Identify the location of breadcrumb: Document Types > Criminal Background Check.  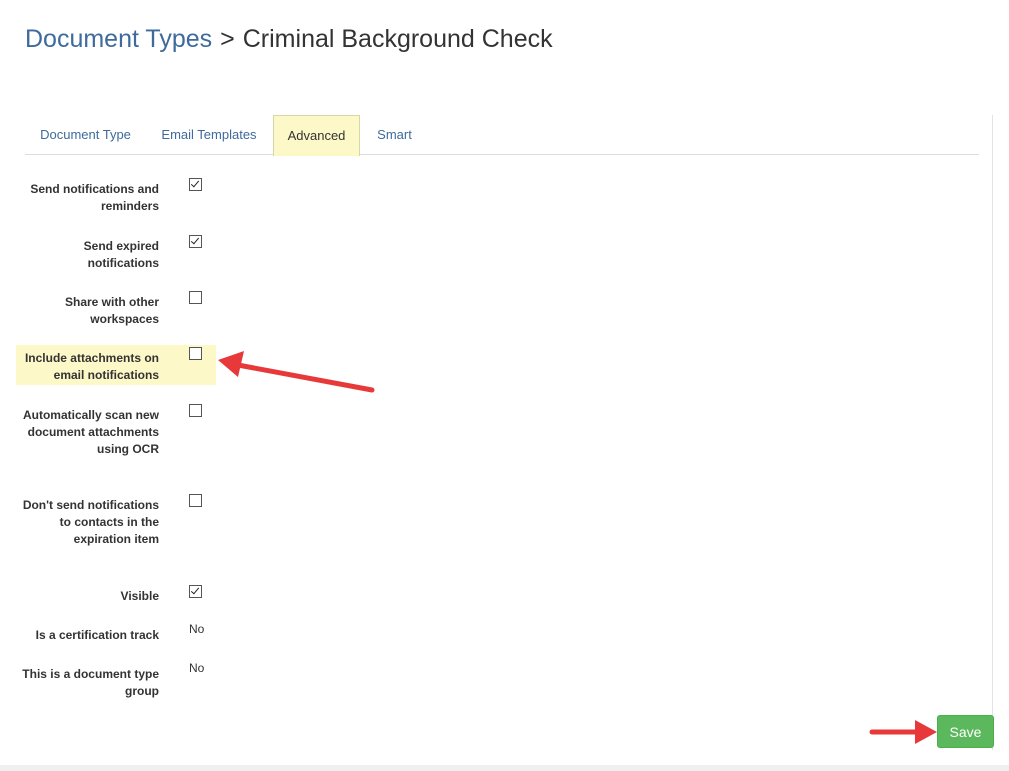
(289, 39).